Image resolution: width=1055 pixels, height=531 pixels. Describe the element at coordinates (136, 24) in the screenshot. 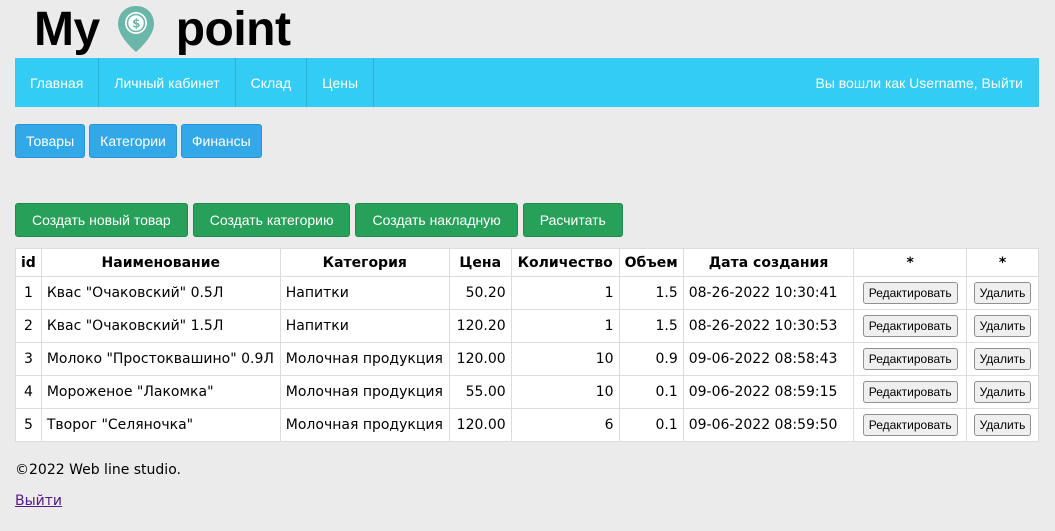

I see `pin-dollar-symbol: $` at that location.